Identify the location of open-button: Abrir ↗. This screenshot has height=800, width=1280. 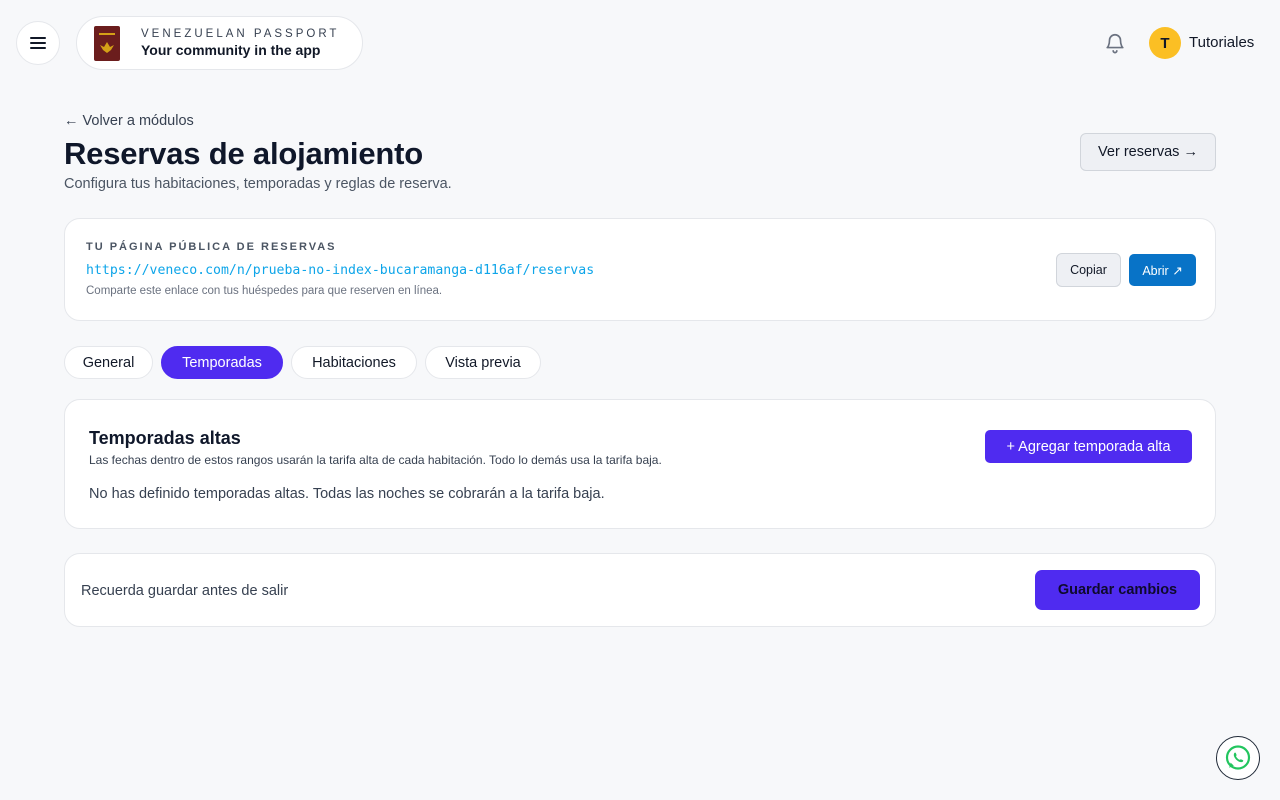
(1162, 270).